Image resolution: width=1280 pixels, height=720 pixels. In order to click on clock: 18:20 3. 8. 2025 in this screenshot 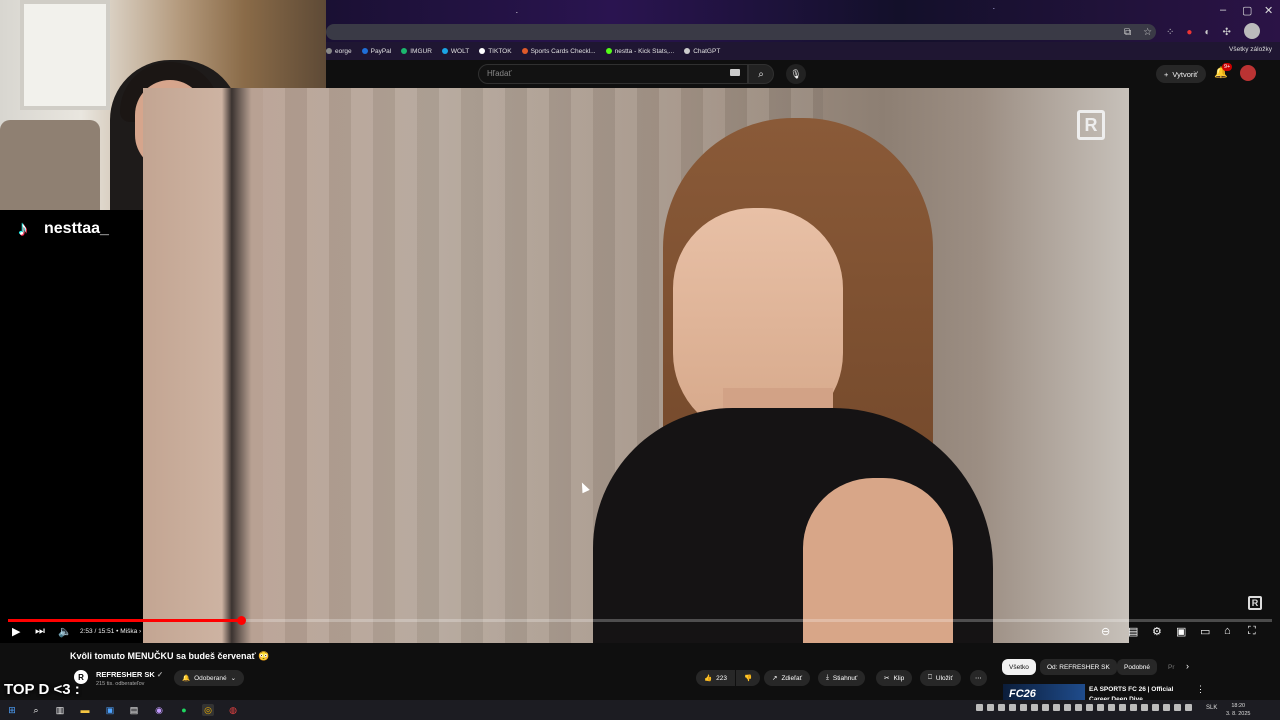, I will do `click(1238, 710)`.